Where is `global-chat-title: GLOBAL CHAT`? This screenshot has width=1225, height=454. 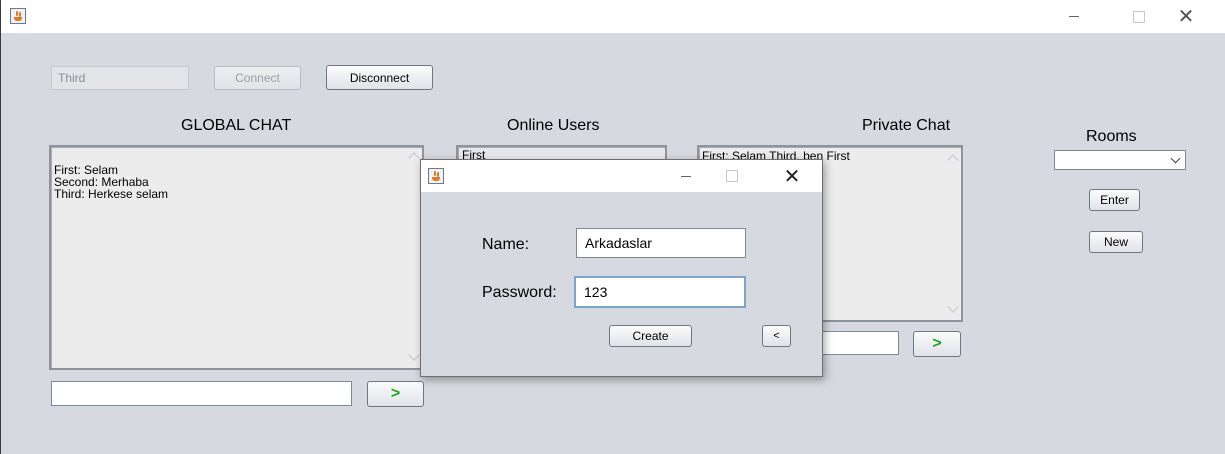 global-chat-title: GLOBAL CHAT is located at coordinates (236, 125).